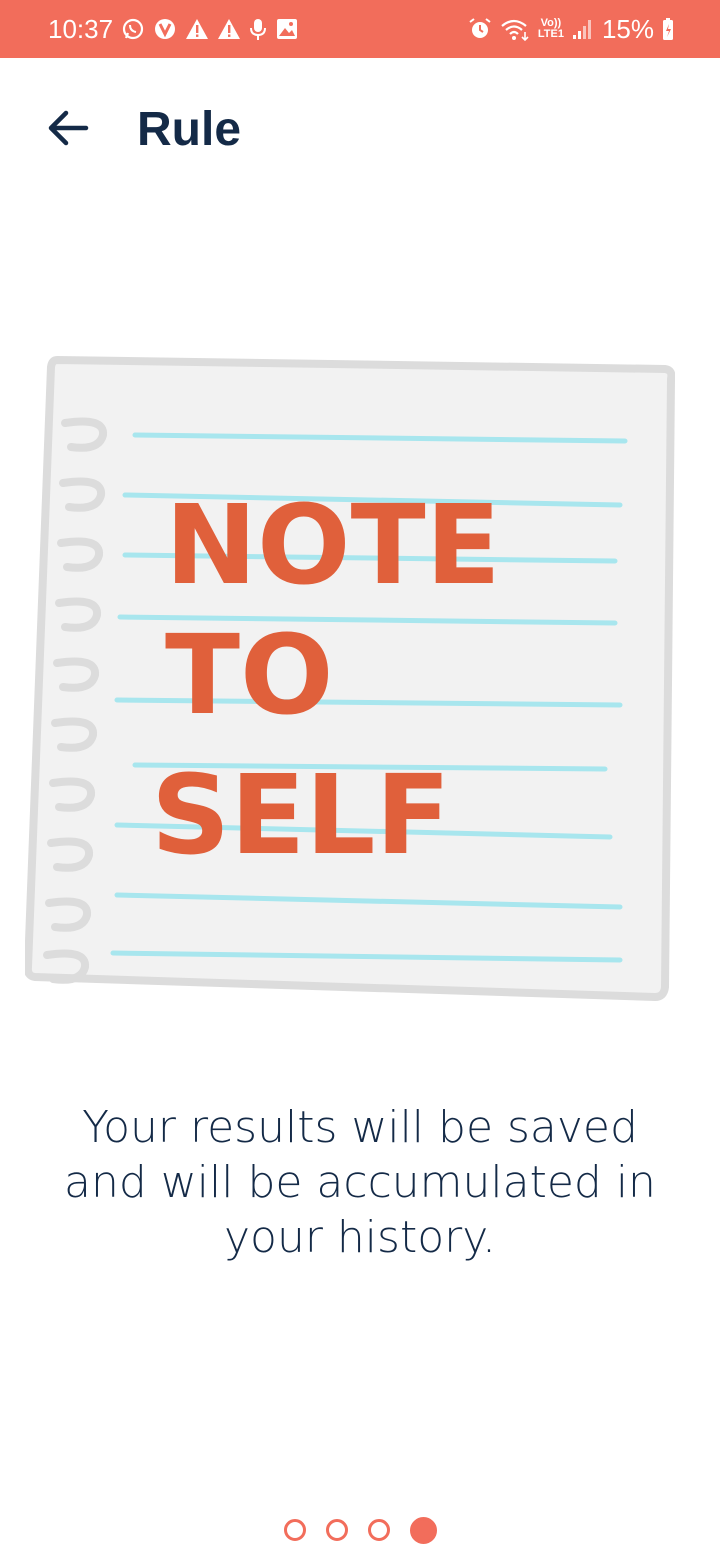 The width and height of the screenshot is (720, 1552). I want to click on note-line-1: NOTE, so click(333, 545).